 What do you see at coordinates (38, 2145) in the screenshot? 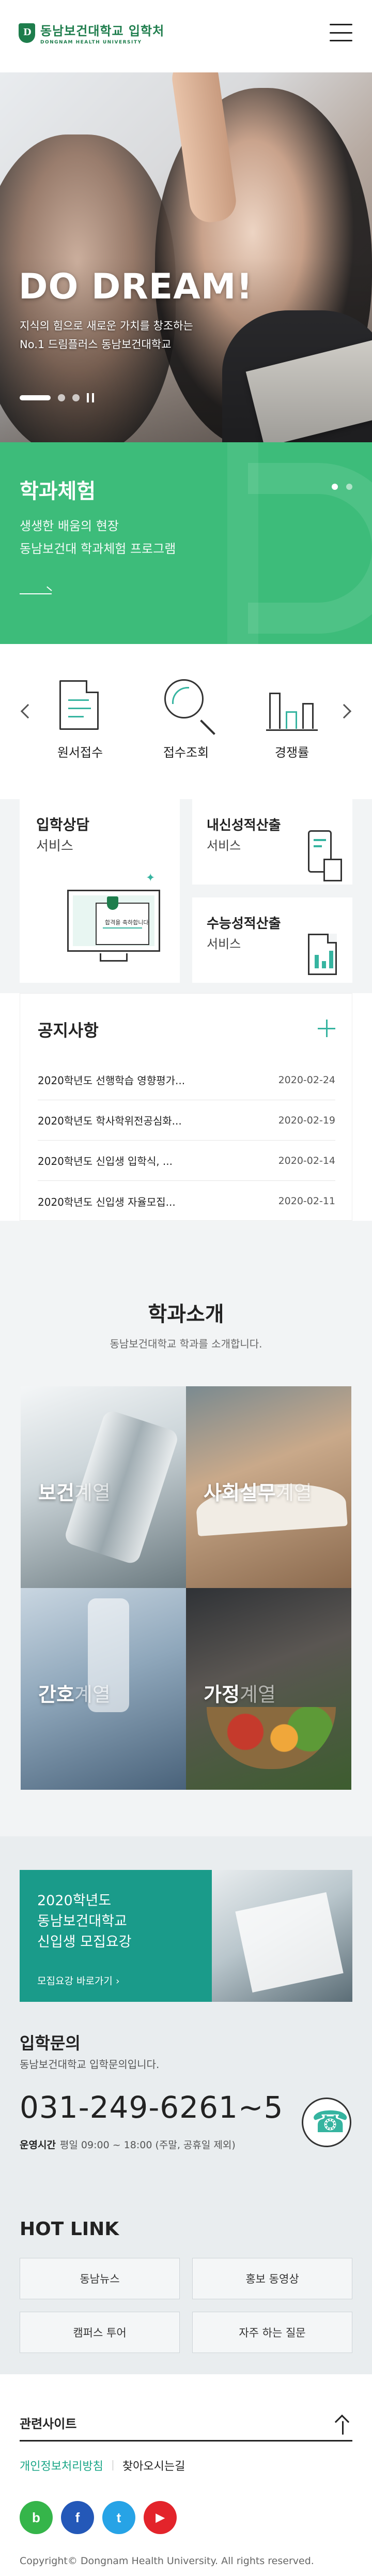
I see `hours-label: 운영시간` at bounding box center [38, 2145].